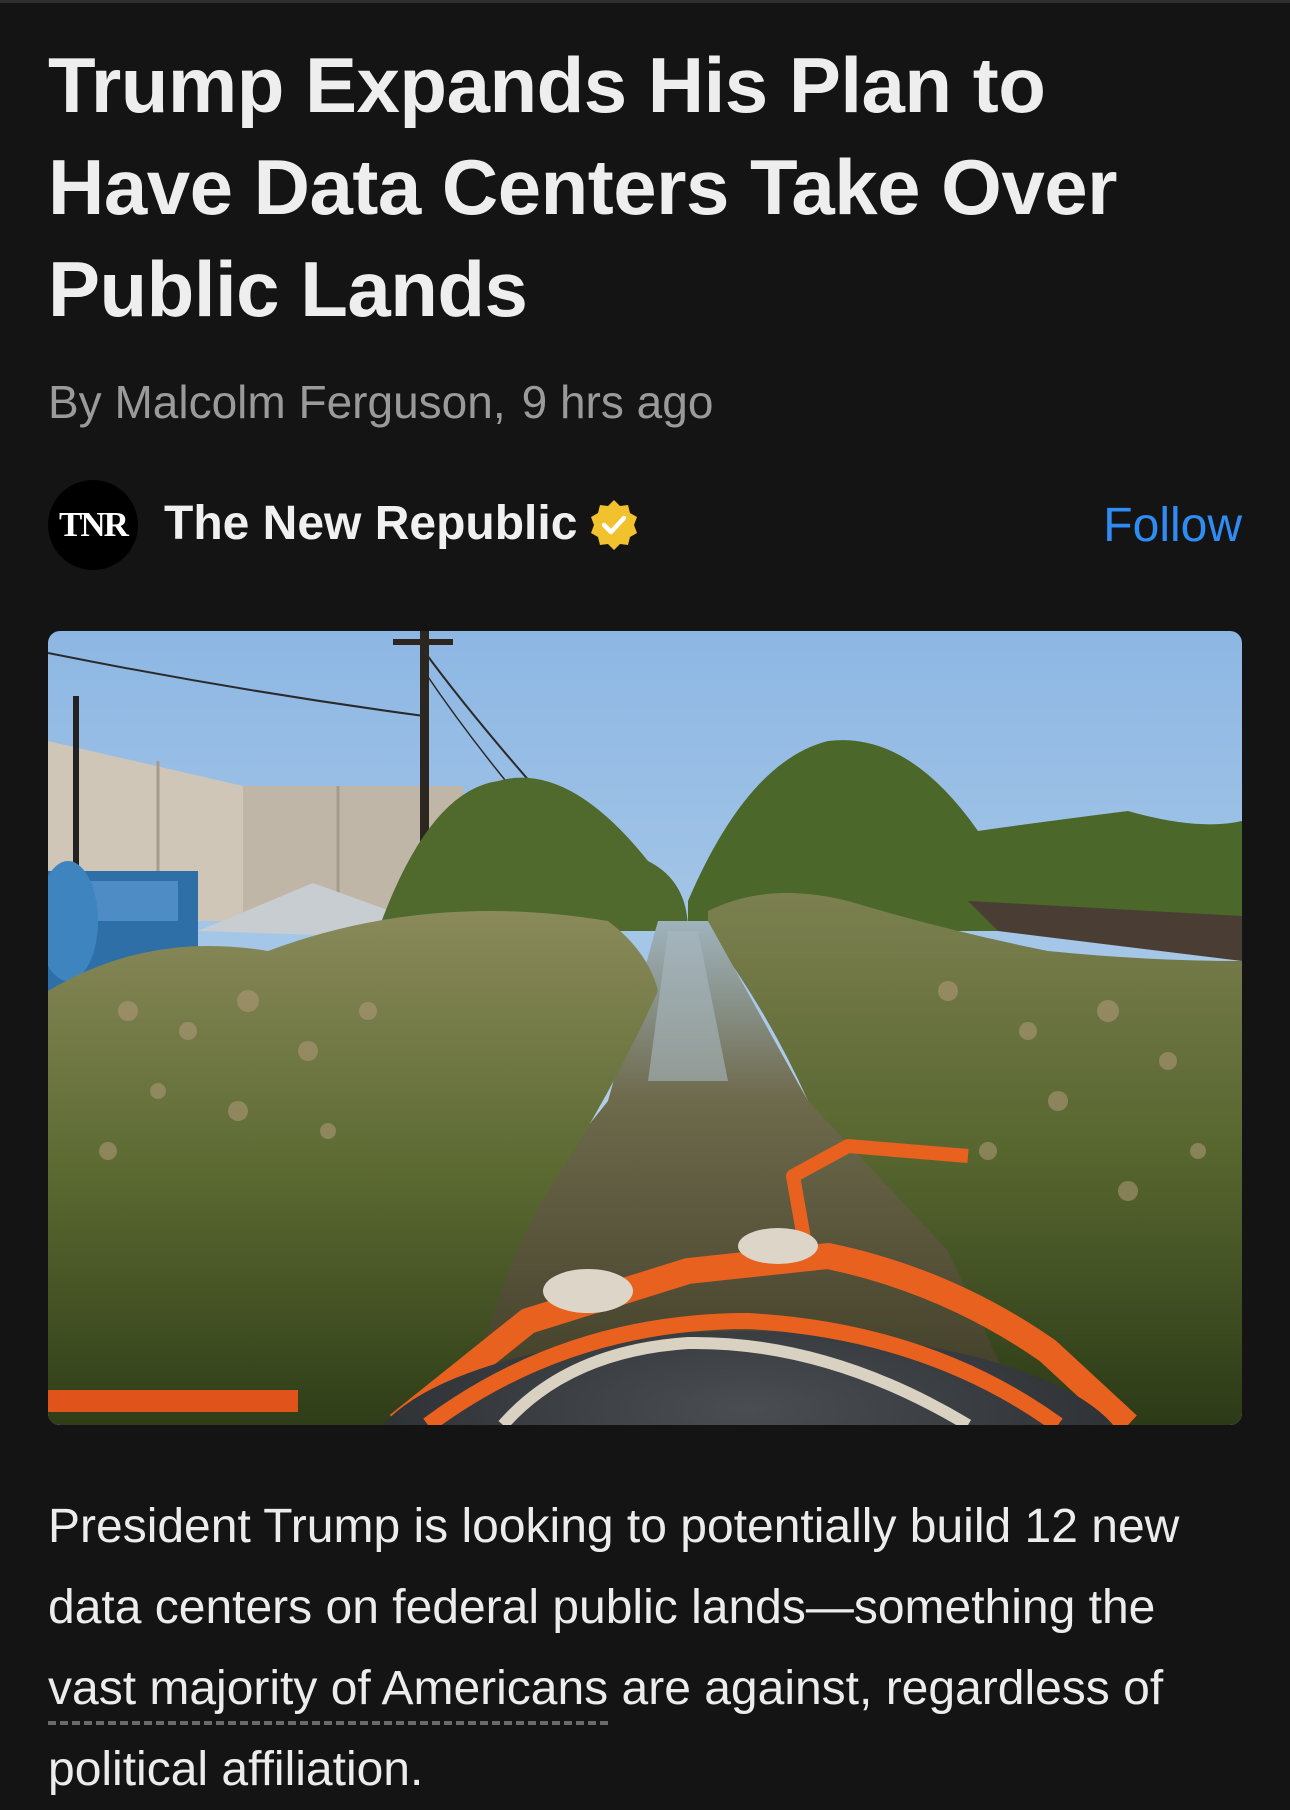 This screenshot has height=1810, width=1290. Describe the element at coordinates (645, 1) in the screenshot. I see `top-divider` at that location.